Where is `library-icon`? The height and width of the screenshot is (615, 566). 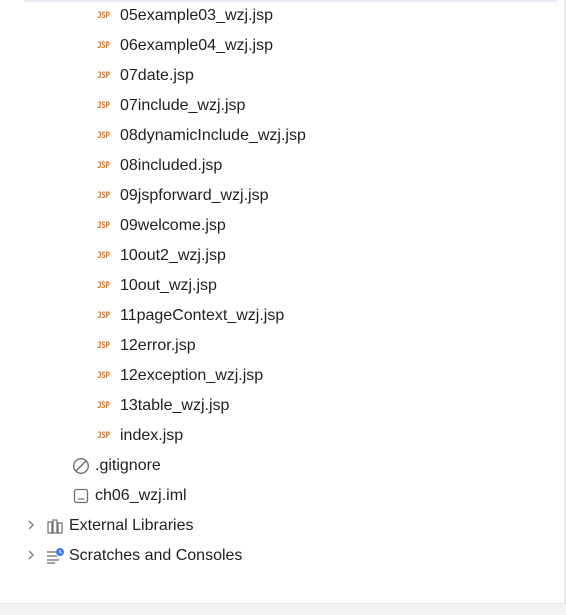 library-icon is located at coordinates (55, 526).